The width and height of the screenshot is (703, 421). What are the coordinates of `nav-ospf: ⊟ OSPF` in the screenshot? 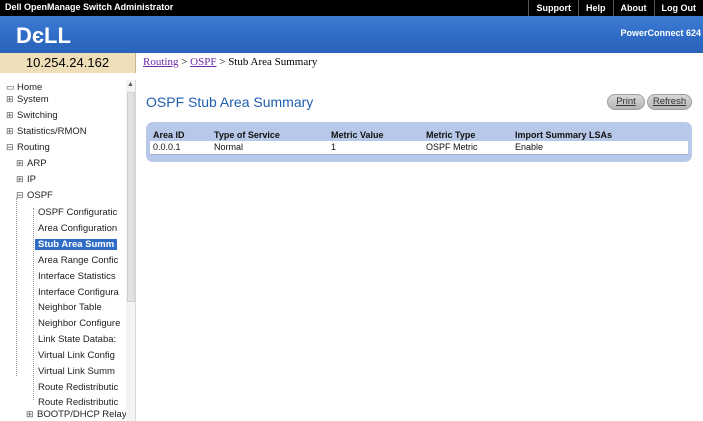 It's located at (34, 195).